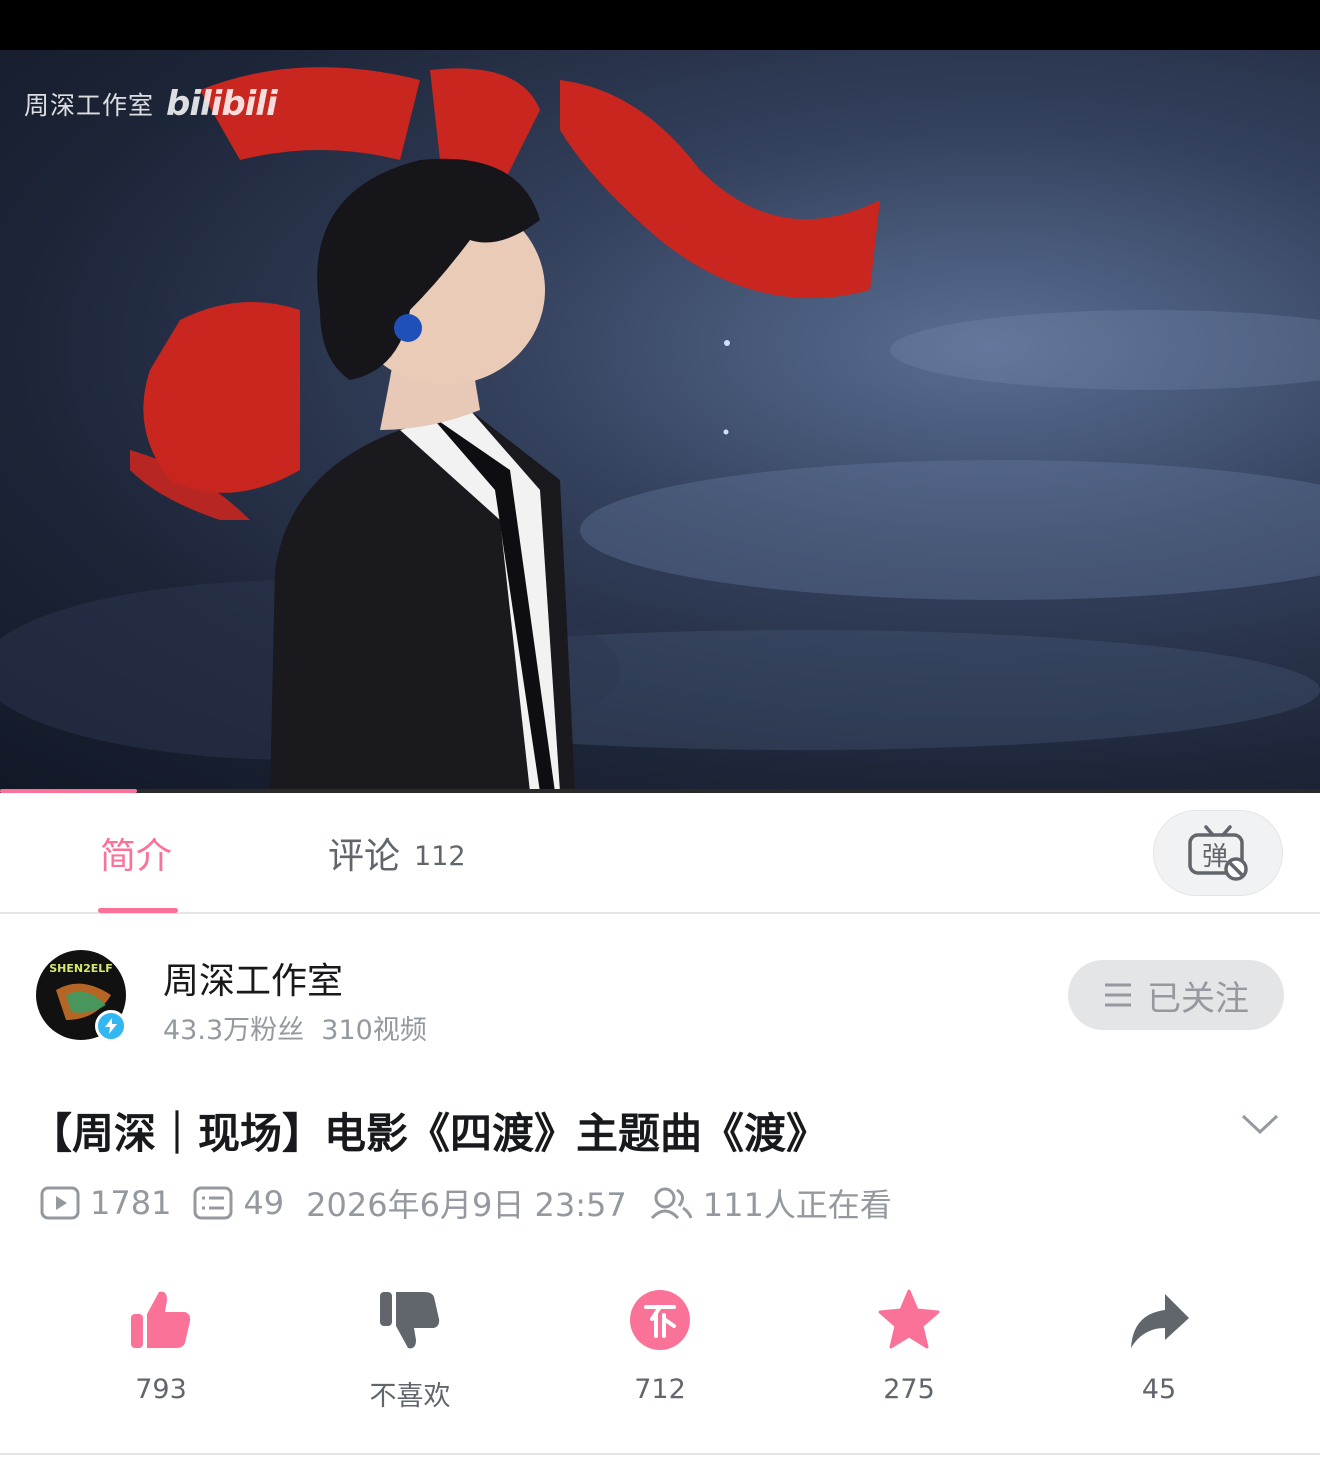  I want to click on tab-comments: 评论 112, so click(397, 853).